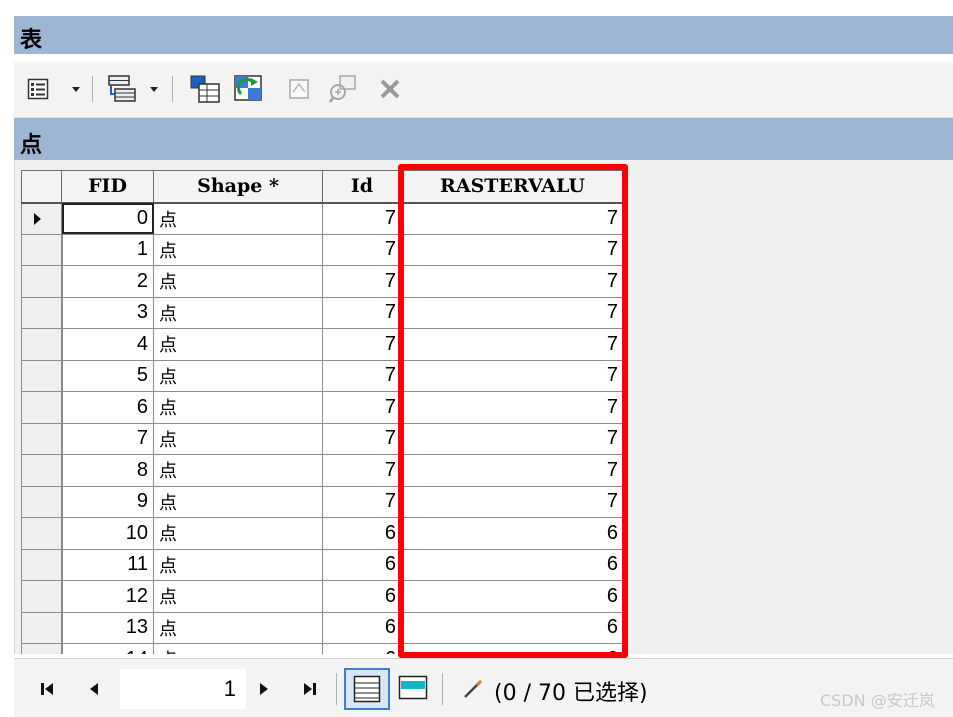 The image size is (953, 717). Describe the element at coordinates (107, 501) in the screenshot. I see `cell-fid: 9` at that location.